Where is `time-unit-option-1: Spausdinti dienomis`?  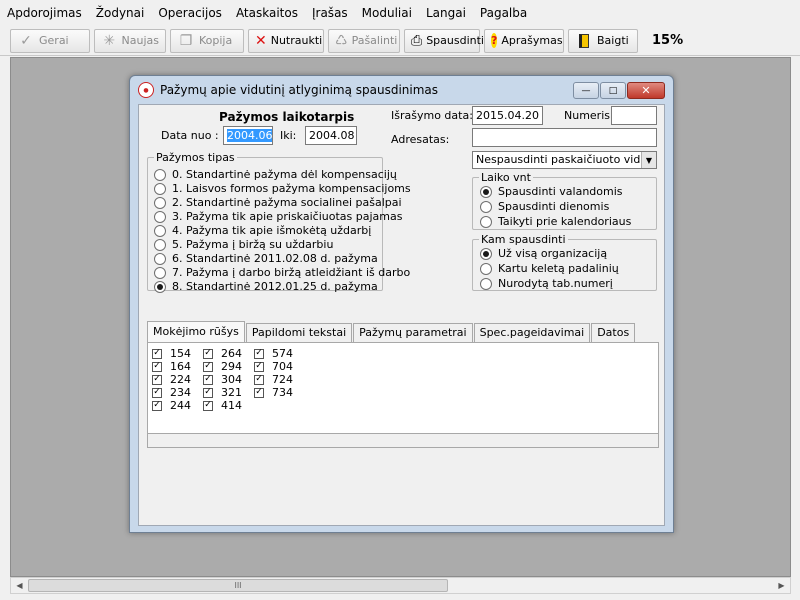
time-unit-option-1: Spausdinti dienomis is located at coordinates (544, 206).